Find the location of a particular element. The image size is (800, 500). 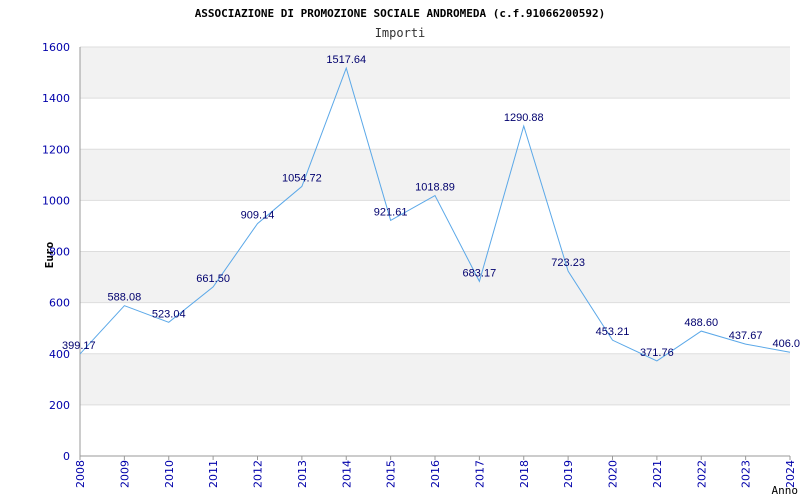

data-label: 406.0 is located at coordinates (786, 344).